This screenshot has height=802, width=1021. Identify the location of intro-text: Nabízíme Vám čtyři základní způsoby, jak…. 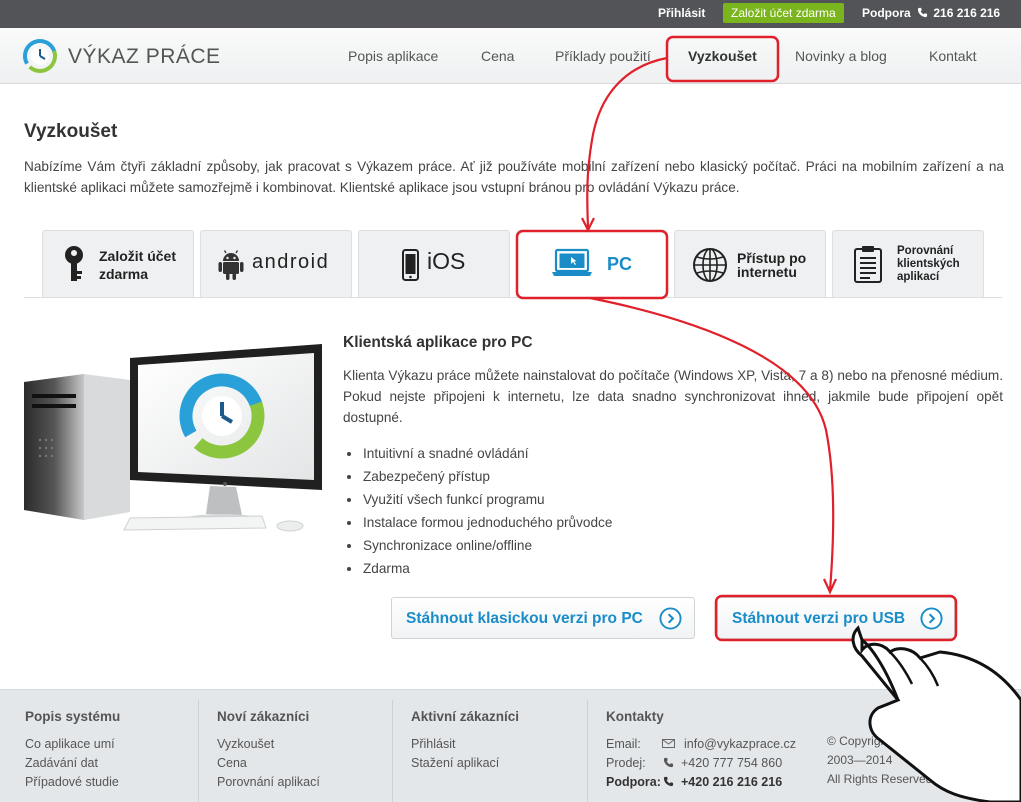
(514, 177).